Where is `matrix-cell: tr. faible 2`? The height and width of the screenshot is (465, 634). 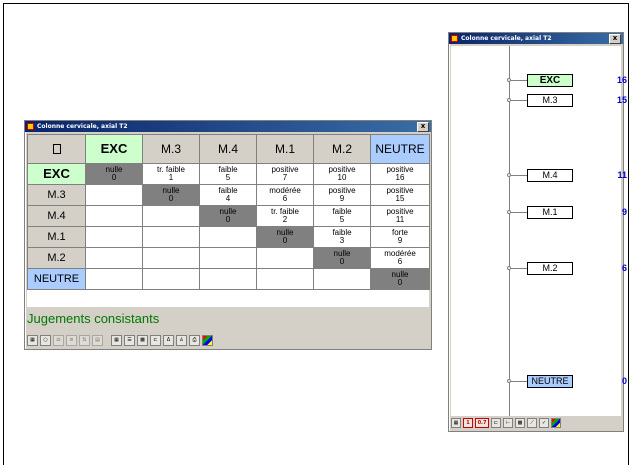 matrix-cell: tr. faible 2 is located at coordinates (285, 216).